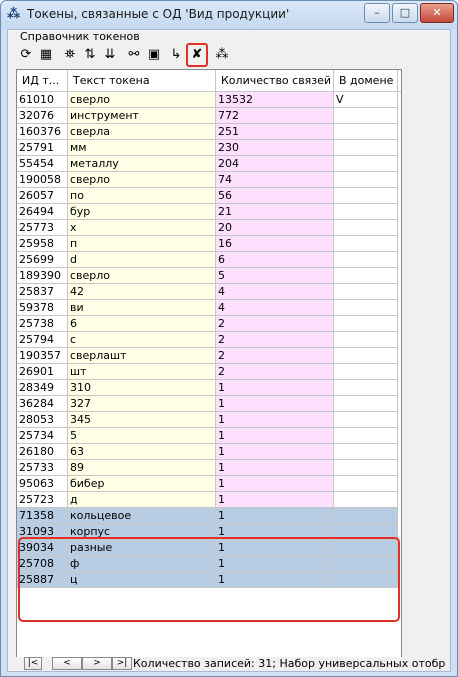 The height and width of the screenshot is (677, 458). What do you see at coordinates (42, 324) in the screenshot?
I see `cell-id: 25738` at bounding box center [42, 324].